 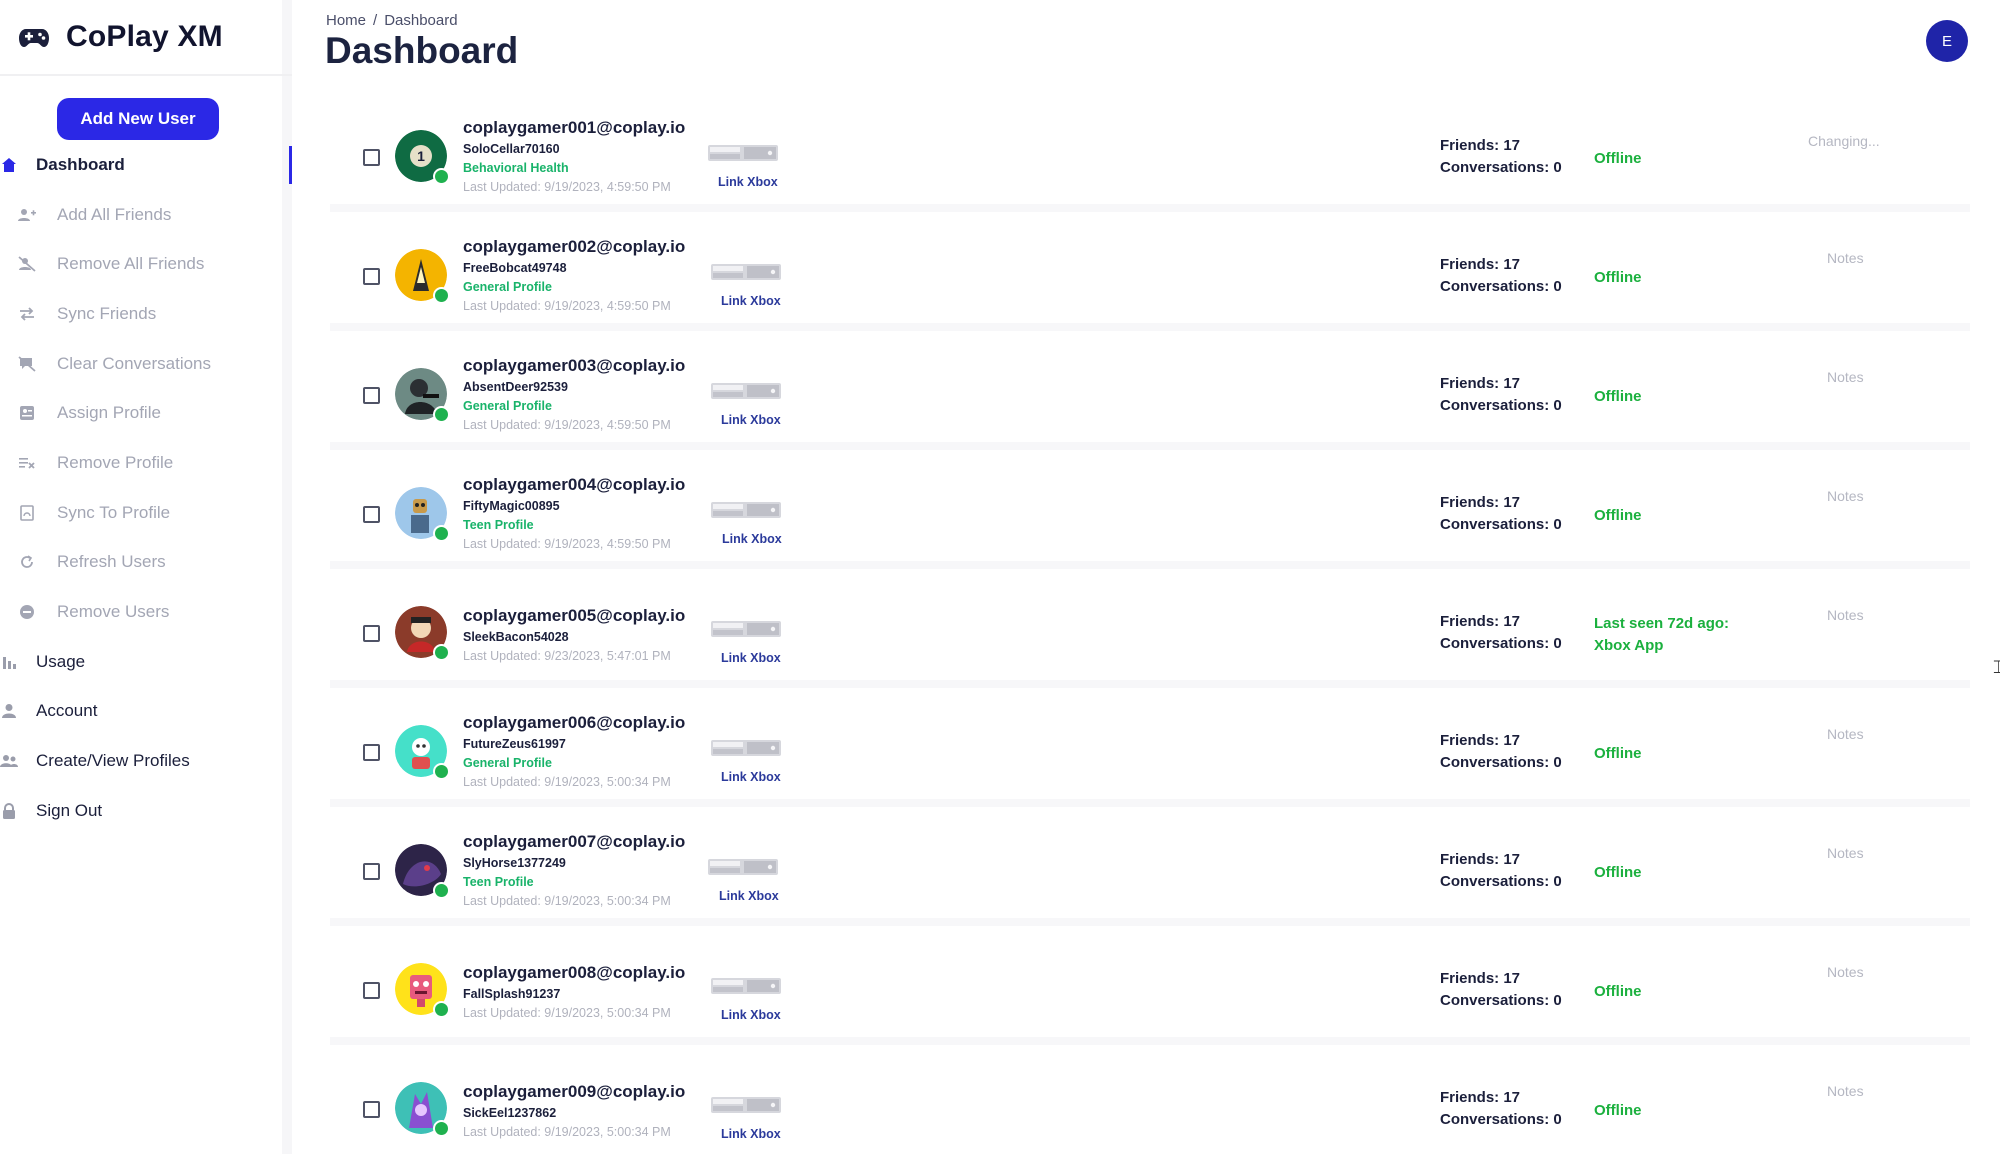 What do you see at coordinates (574, 615) in the screenshot?
I see `user-email: coplaygamer005@coplay.io` at bounding box center [574, 615].